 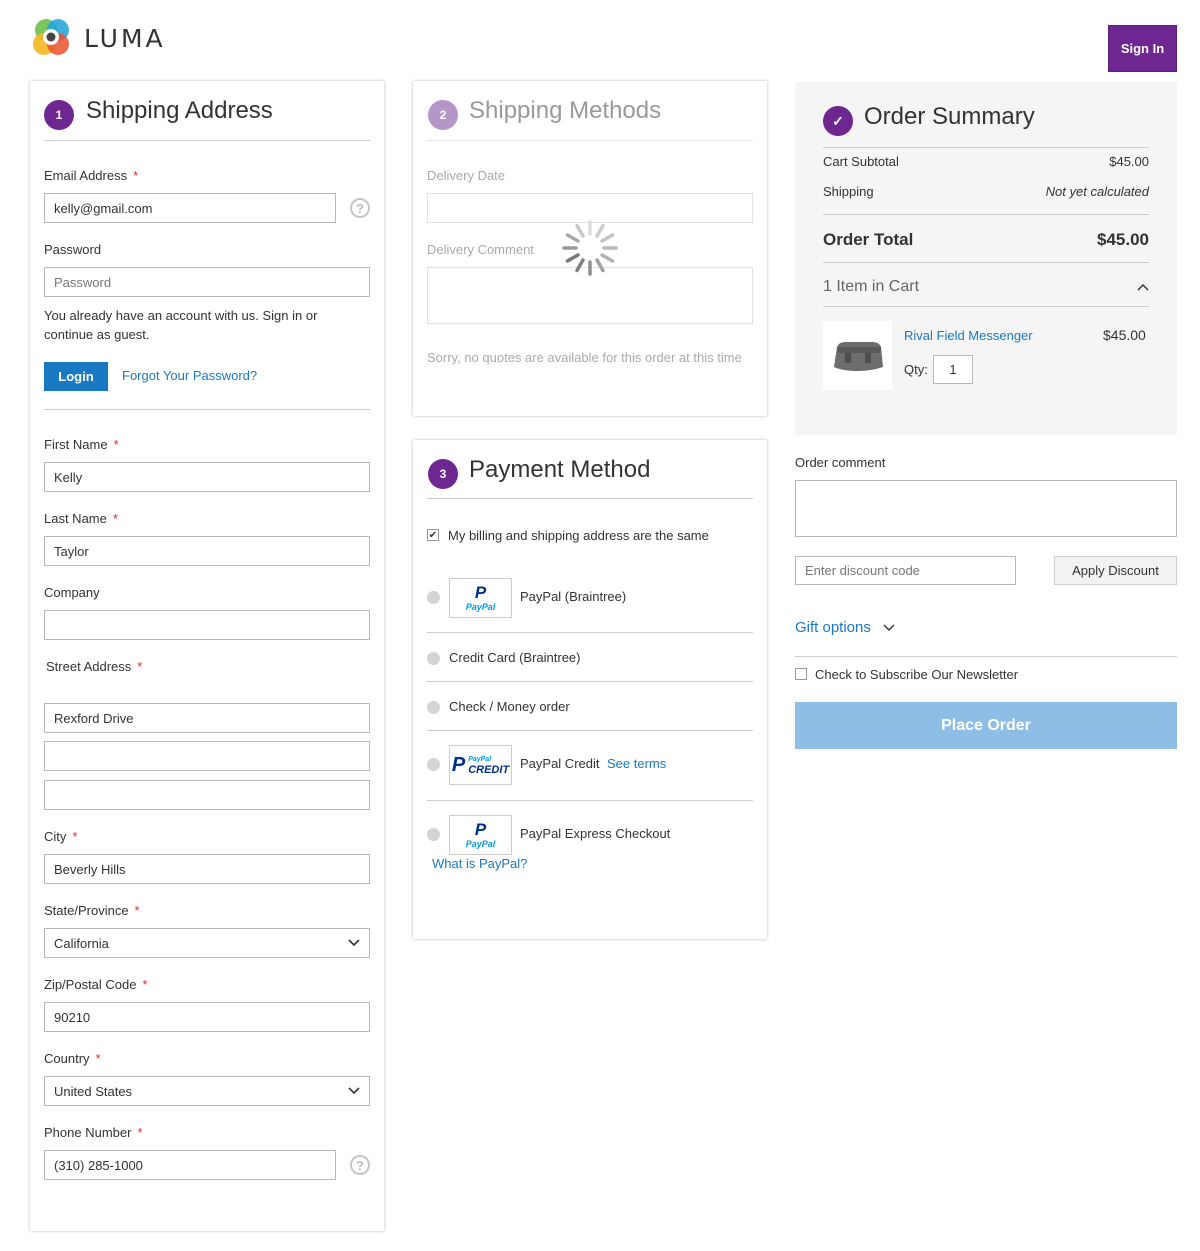 I want to click on login-button: Login, so click(x=76, y=376).